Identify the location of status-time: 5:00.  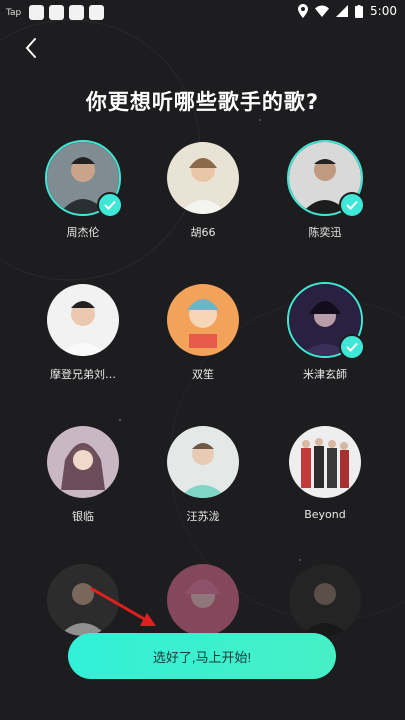
(383, 11).